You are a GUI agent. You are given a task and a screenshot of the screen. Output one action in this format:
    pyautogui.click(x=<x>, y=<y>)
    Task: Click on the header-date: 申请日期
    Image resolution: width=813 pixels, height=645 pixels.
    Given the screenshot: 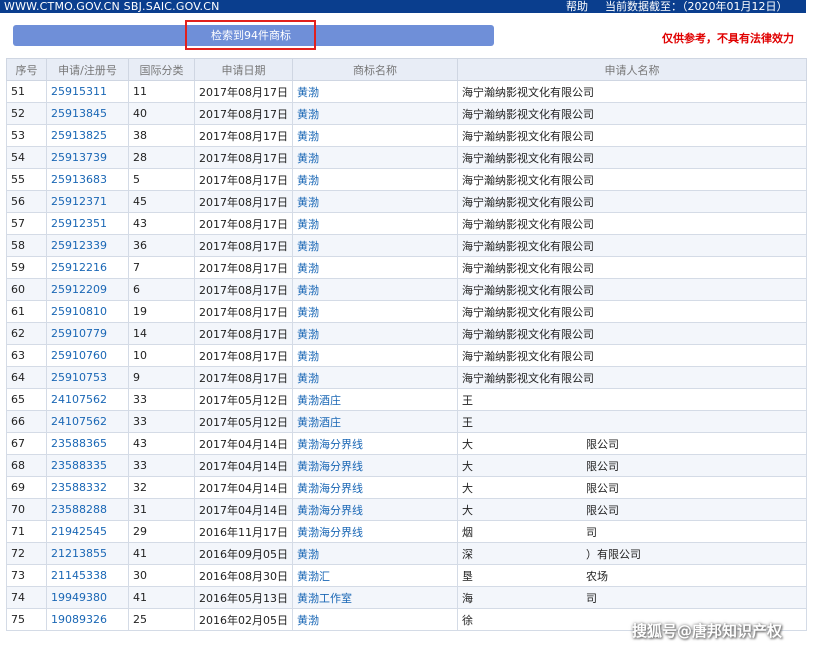 What is the action you would take?
    pyautogui.click(x=243, y=69)
    